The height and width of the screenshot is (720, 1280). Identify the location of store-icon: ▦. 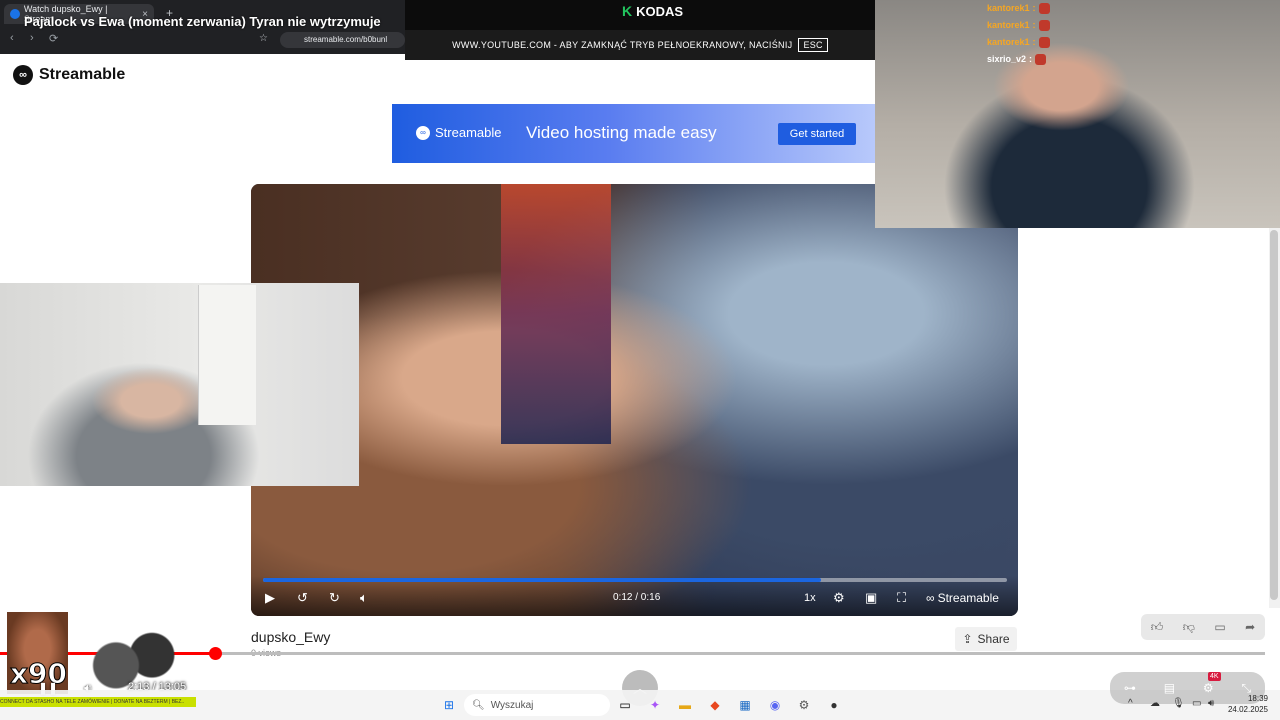
(745, 705).